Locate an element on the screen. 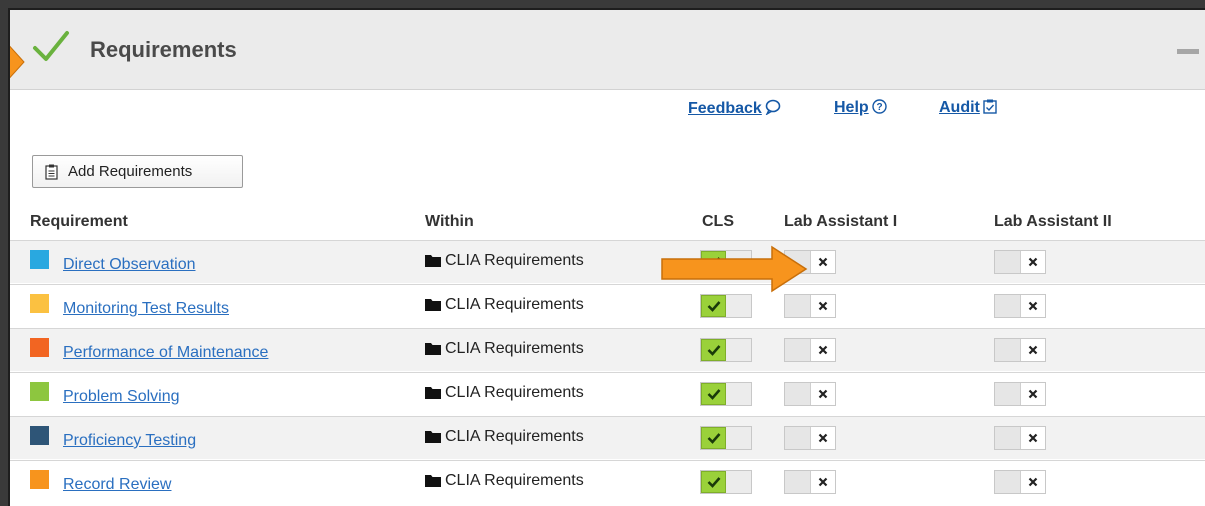 Image resolution: width=1205 pixels, height=506 pixels. table-row: Direct Observation CLIA Requirements is located at coordinates (607, 261).